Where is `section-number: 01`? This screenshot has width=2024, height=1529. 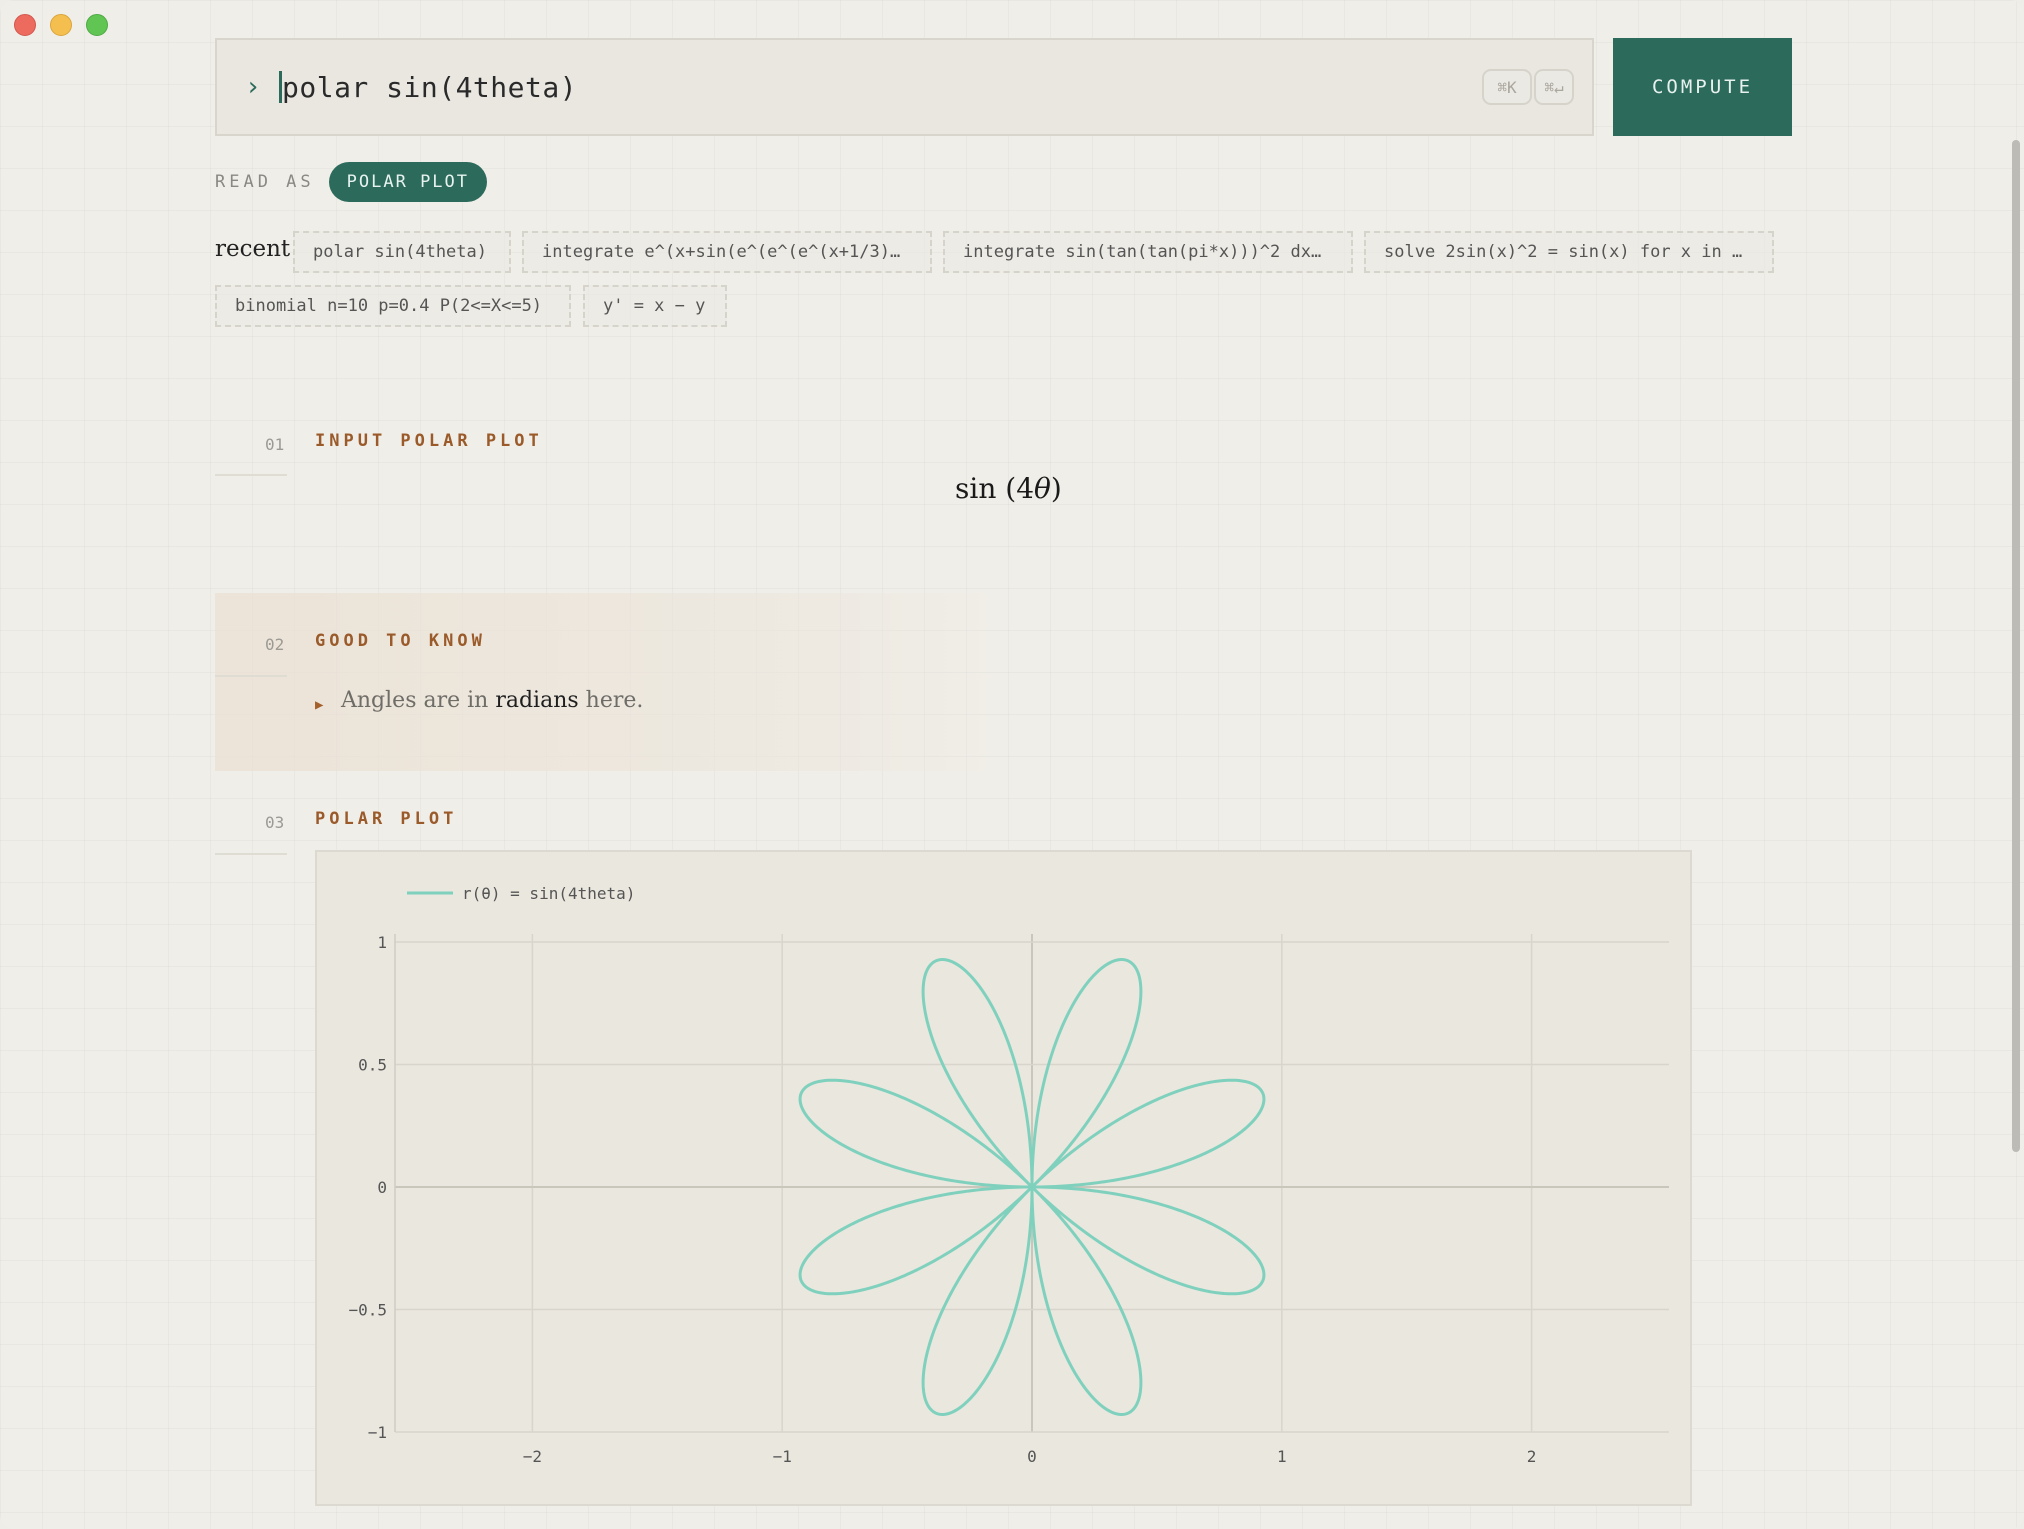 section-number: 01 is located at coordinates (275, 444).